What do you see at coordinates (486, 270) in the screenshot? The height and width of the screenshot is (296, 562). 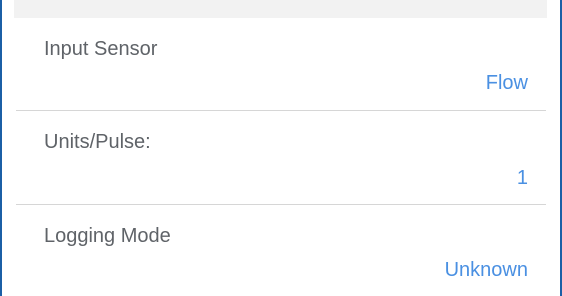 I see `logging-mode-value: Unknown` at bounding box center [486, 270].